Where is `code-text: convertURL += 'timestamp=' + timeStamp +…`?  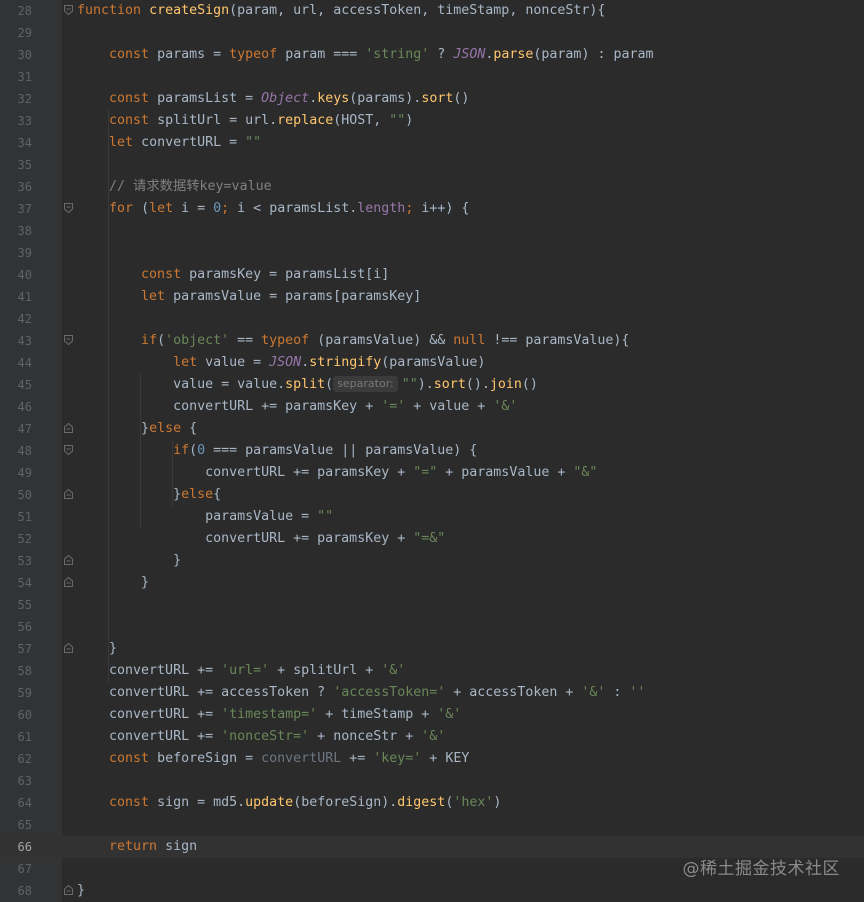 code-text: convertURL += 'timestamp=' + timeStamp +… is located at coordinates (269, 715).